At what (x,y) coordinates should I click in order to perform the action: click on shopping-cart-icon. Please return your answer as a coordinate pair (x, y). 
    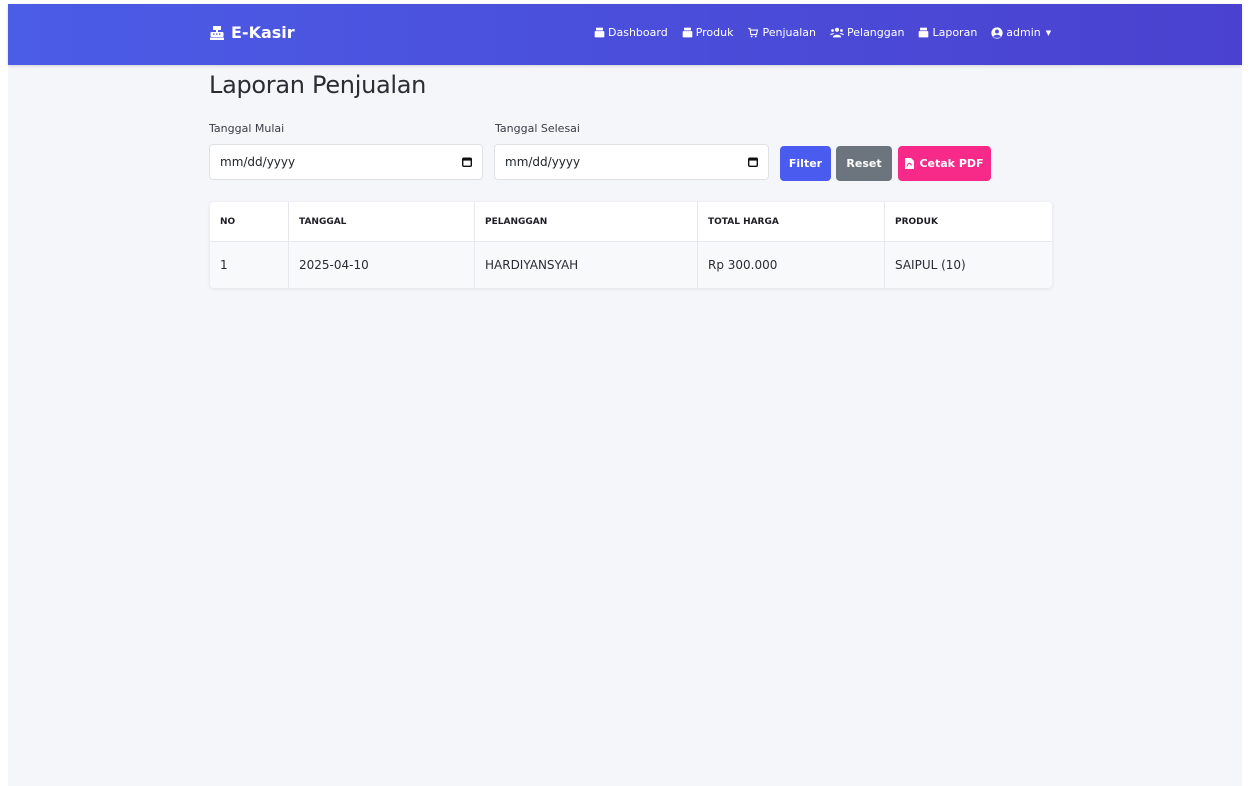
    Looking at the image, I should click on (753, 32).